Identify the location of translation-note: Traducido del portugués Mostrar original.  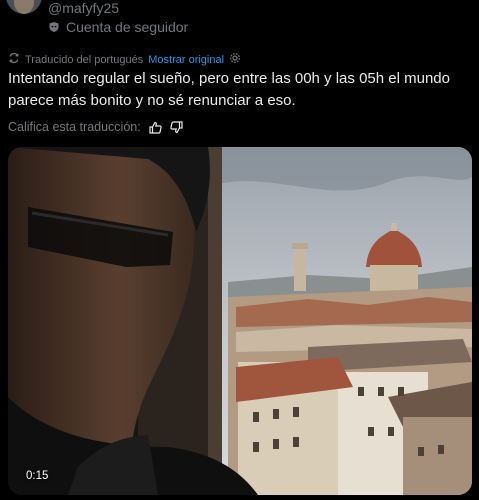
(124, 59).